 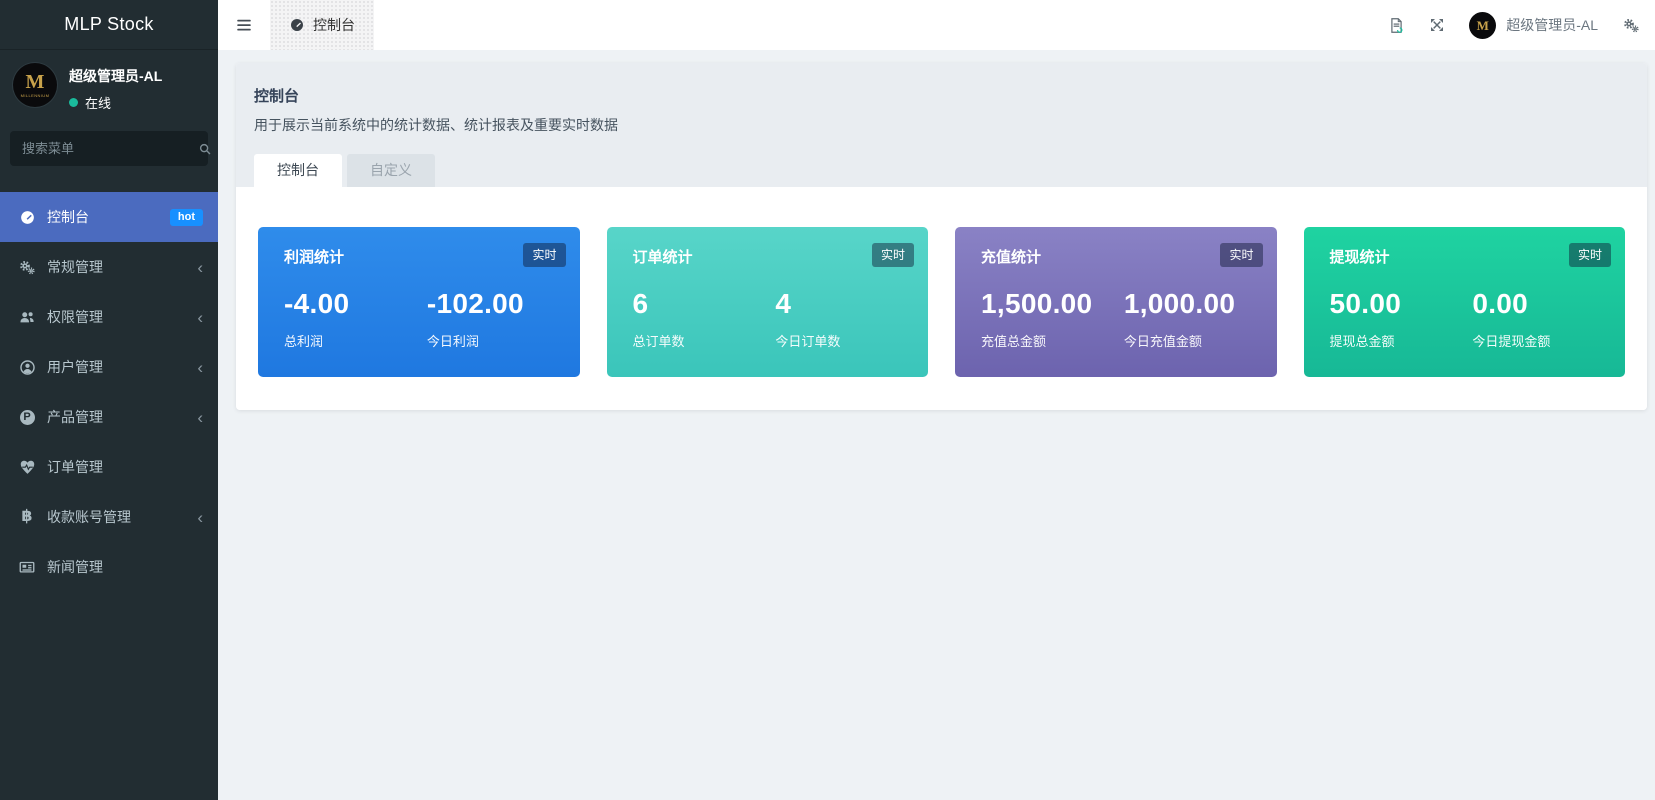 I want to click on panel-heading: 控制台 用于展示当前系统中的统计数据、统计报表及重要实时数据 控制台 自定义, so click(x=941, y=125).